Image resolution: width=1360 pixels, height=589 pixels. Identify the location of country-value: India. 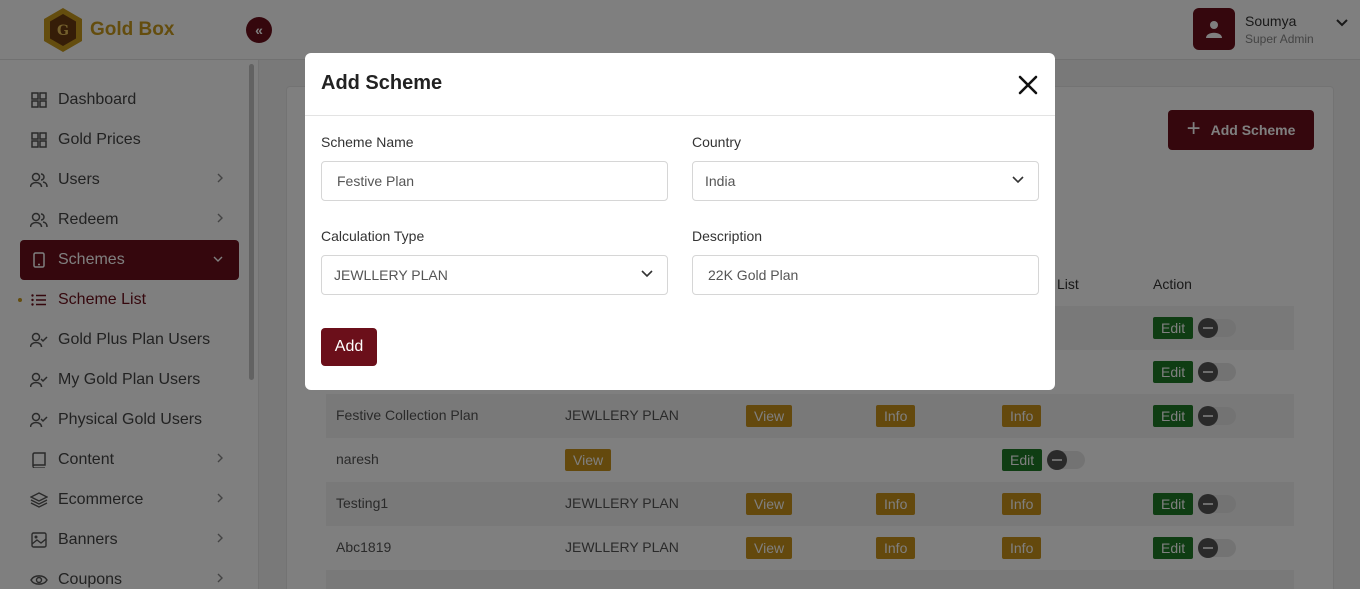
(720, 181).